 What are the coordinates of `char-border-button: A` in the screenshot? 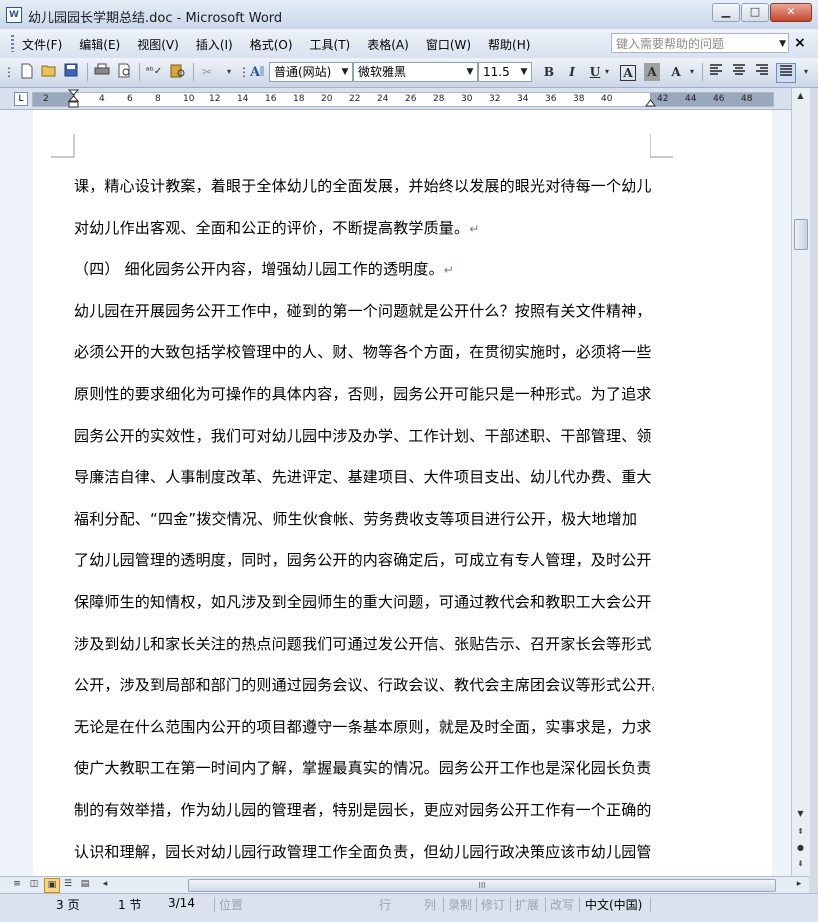 It's located at (628, 73).